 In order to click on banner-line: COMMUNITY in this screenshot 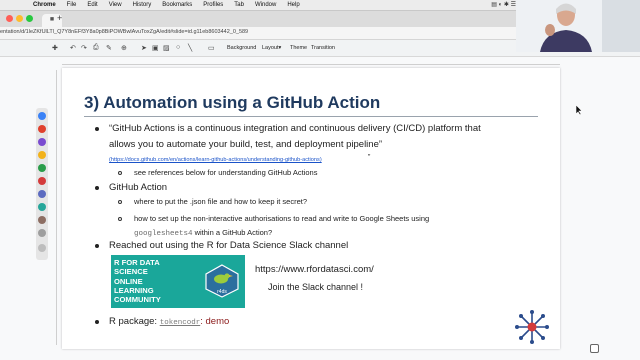, I will do `click(137, 300)`.